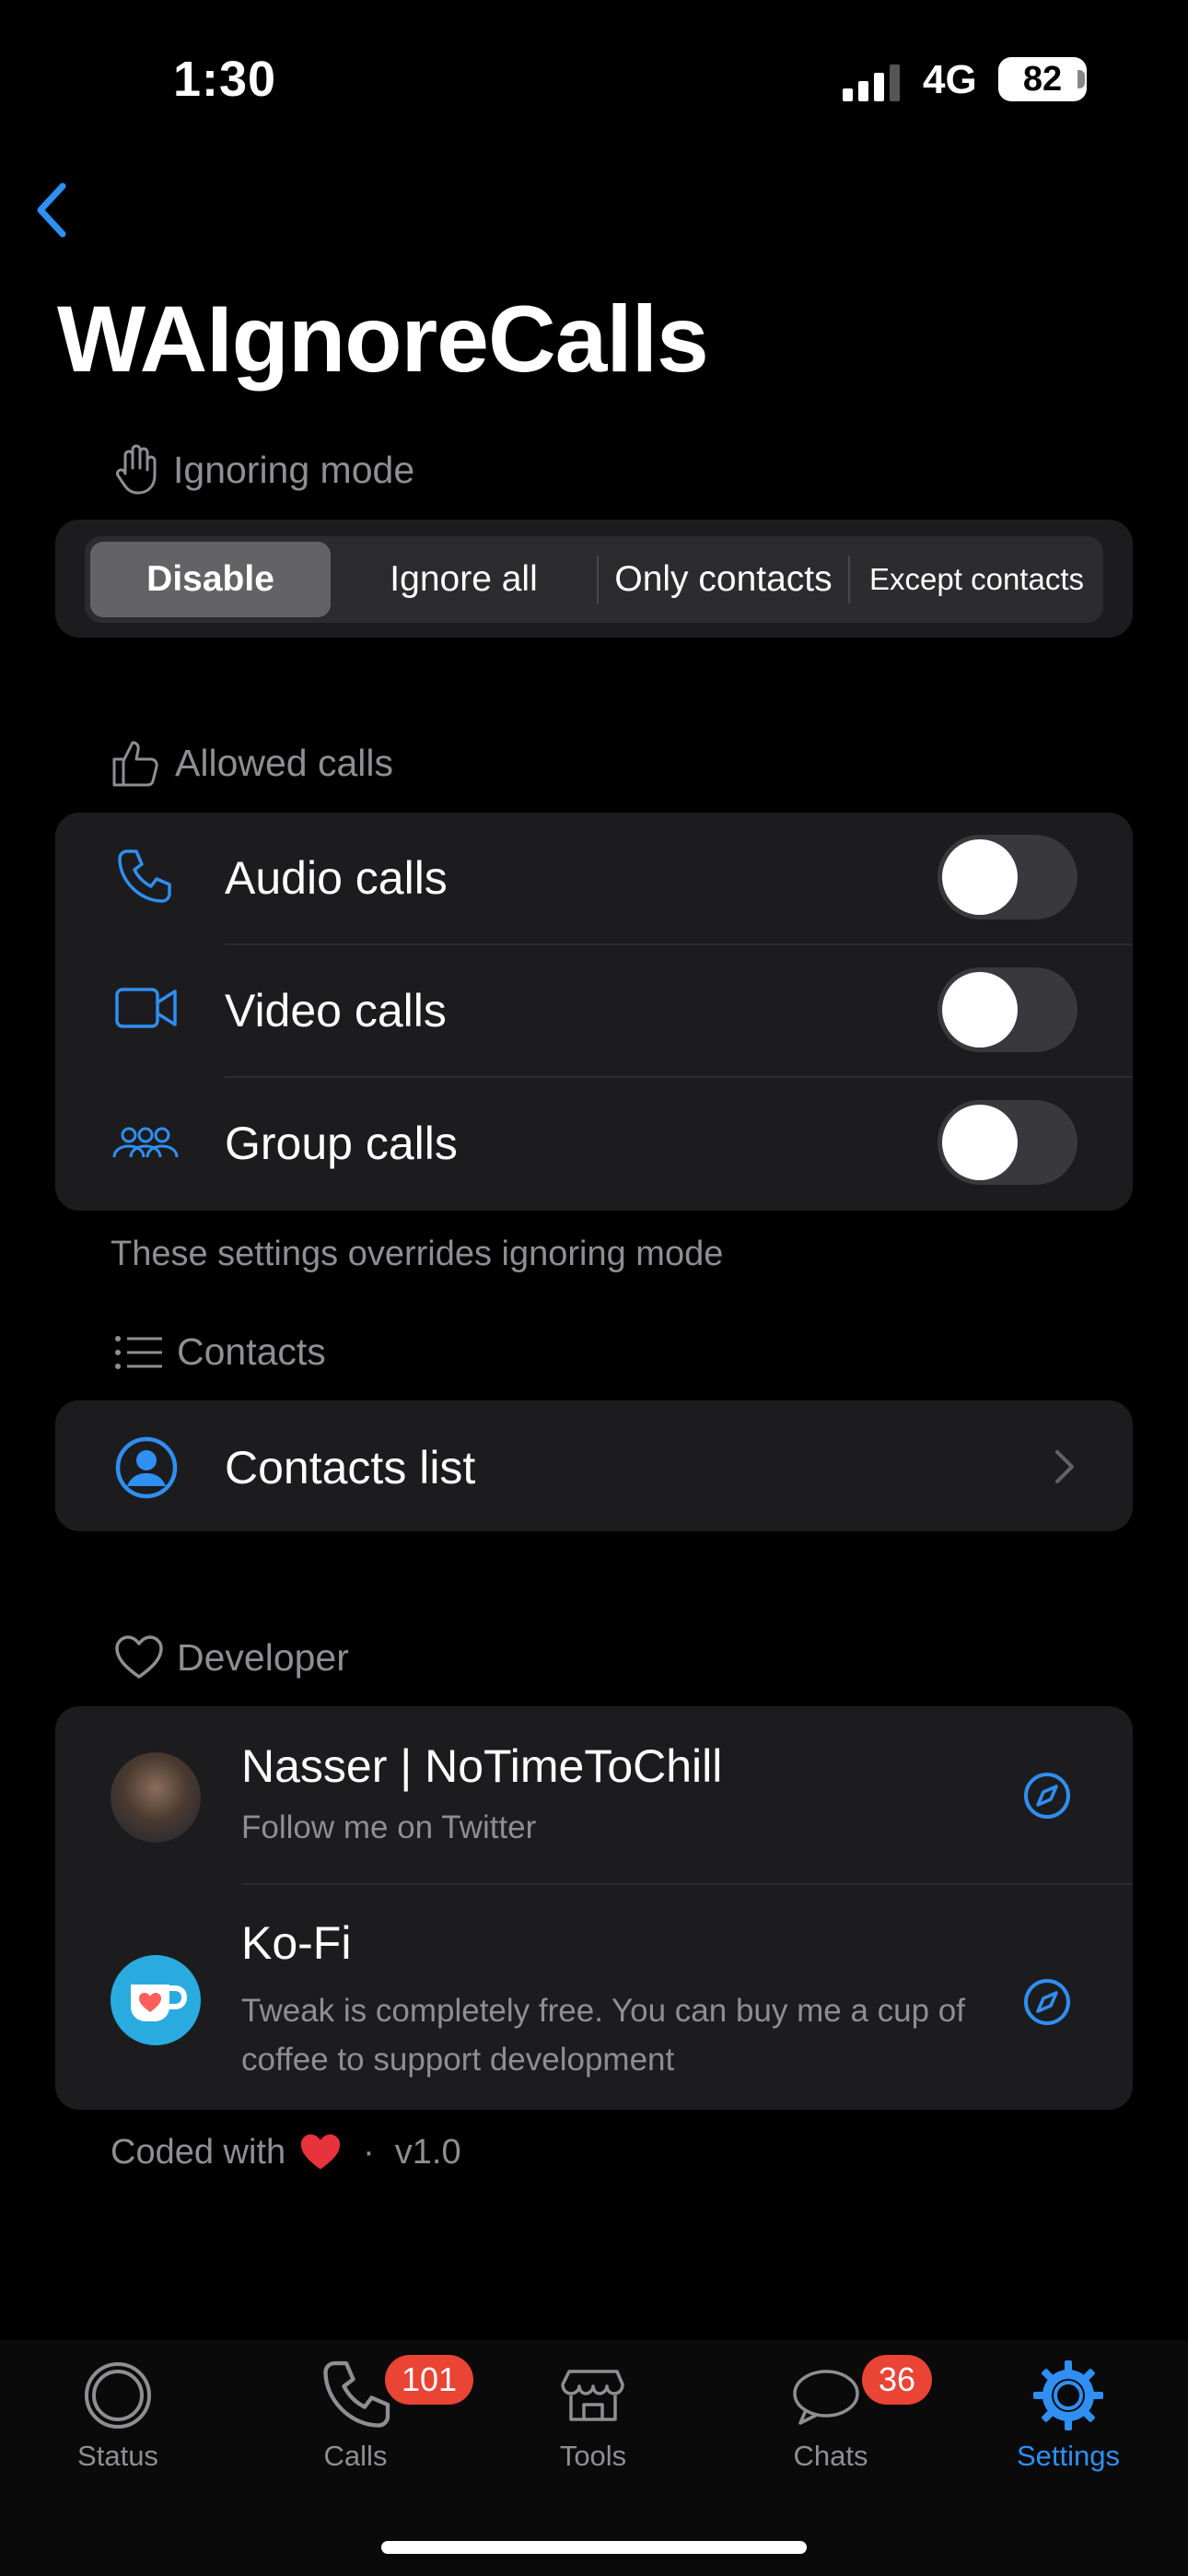 The height and width of the screenshot is (2576, 1188). I want to click on coded-with-label: Coded with, so click(198, 2152).